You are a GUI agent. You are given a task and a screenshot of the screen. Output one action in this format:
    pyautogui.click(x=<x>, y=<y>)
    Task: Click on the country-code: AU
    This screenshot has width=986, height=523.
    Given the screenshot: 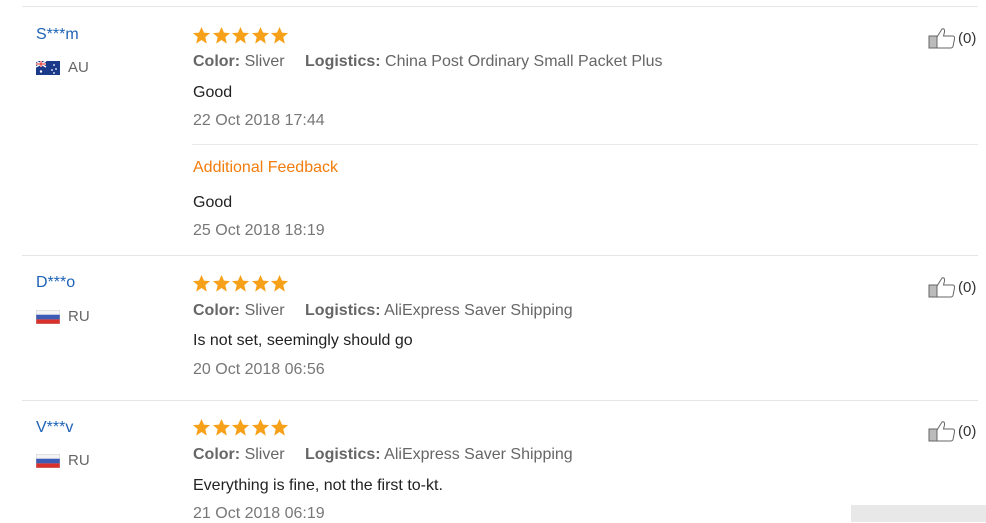 What is the action you would take?
    pyautogui.click(x=78, y=67)
    